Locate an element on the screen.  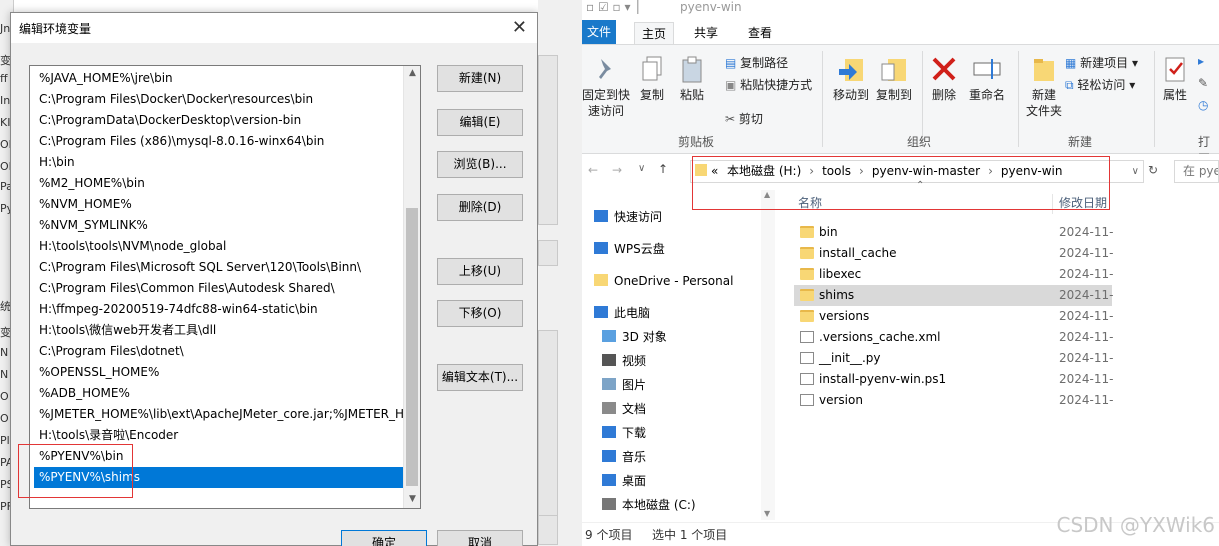
nav-item: 此电脑 is located at coordinates (622, 313).